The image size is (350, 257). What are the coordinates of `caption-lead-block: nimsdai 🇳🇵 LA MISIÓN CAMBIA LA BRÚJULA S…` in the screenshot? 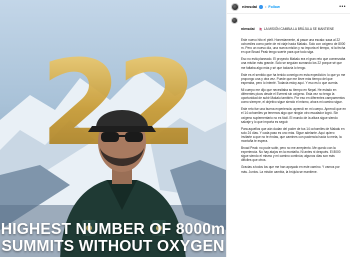 It's located at (287, 26).